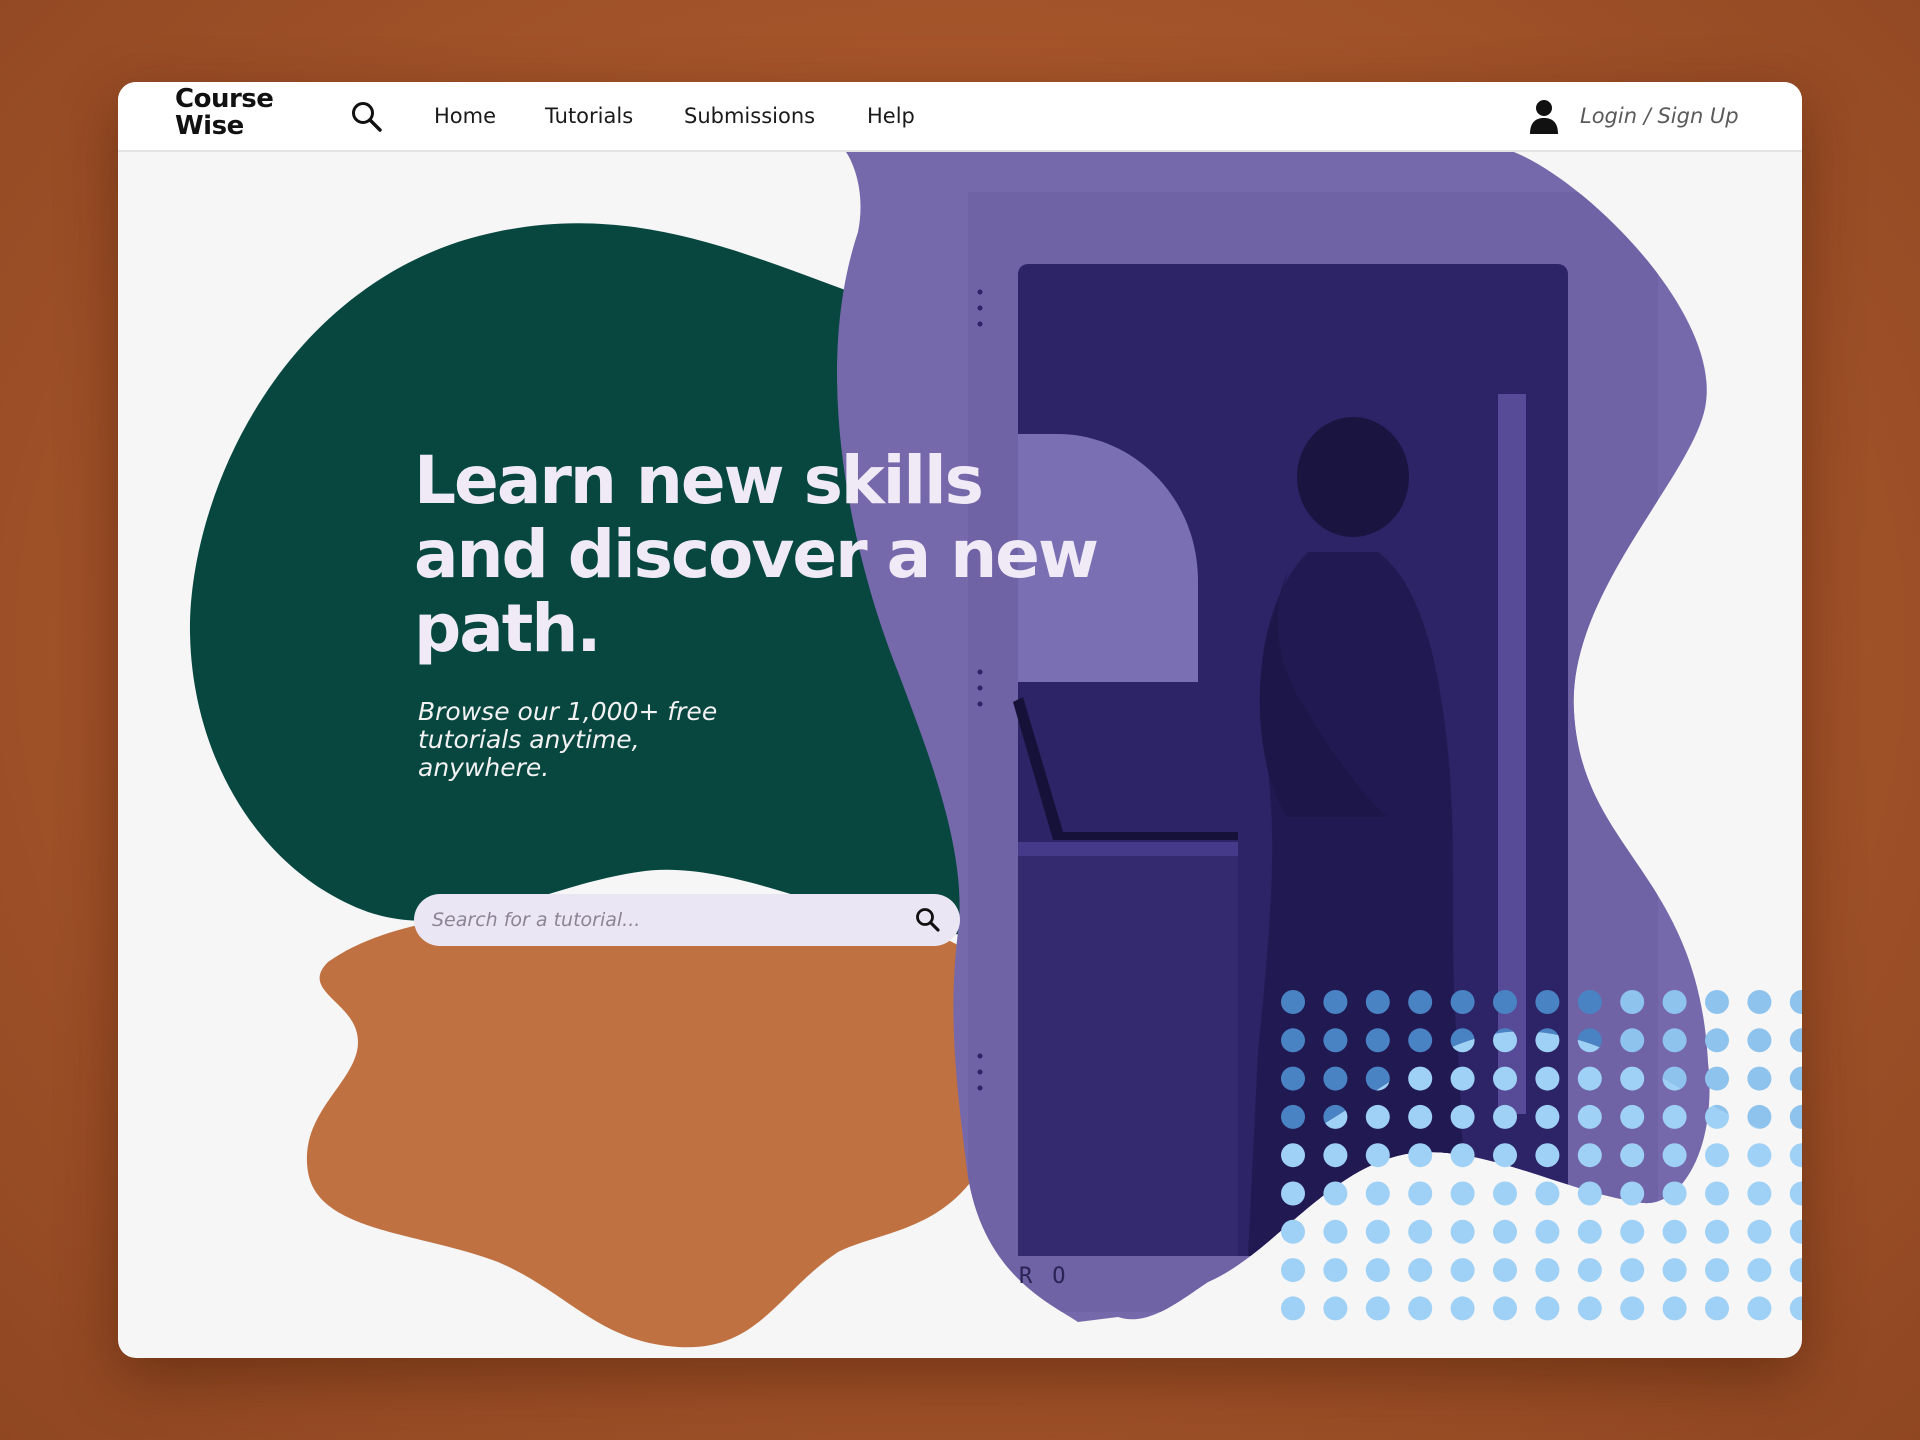 The height and width of the screenshot is (1440, 1920). What do you see at coordinates (240, 113) in the screenshot?
I see `brand-logo: Course Wise` at bounding box center [240, 113].